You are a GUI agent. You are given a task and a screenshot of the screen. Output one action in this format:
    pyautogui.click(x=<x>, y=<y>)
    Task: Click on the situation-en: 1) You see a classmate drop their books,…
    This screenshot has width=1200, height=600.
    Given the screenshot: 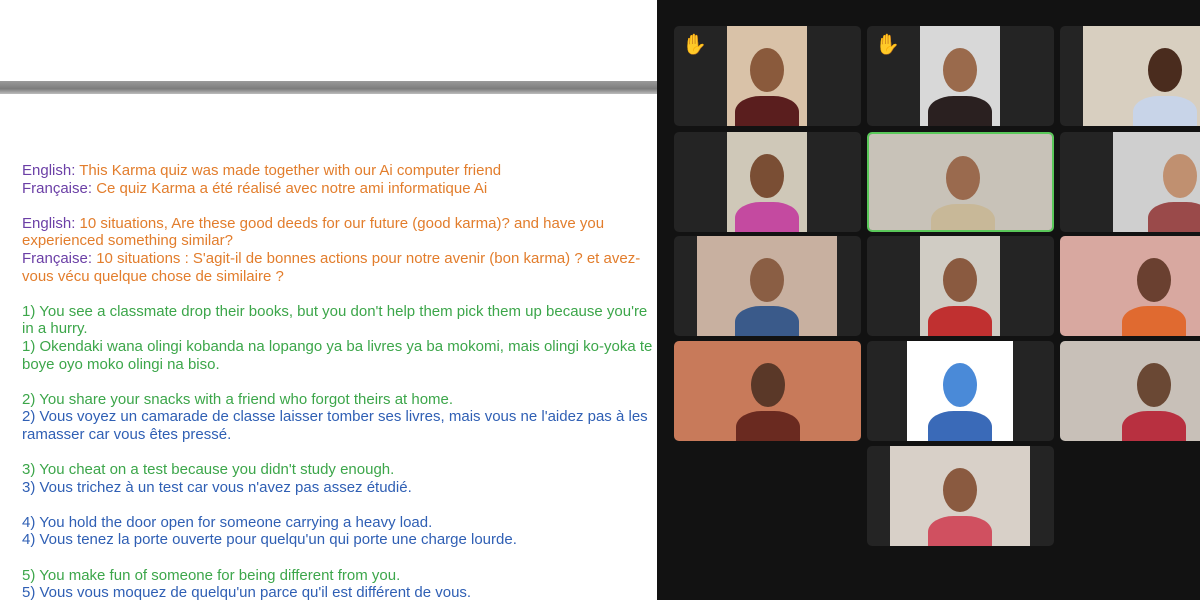 What is the action you would take?
    pyautogui.click(x=335, y=320)
    